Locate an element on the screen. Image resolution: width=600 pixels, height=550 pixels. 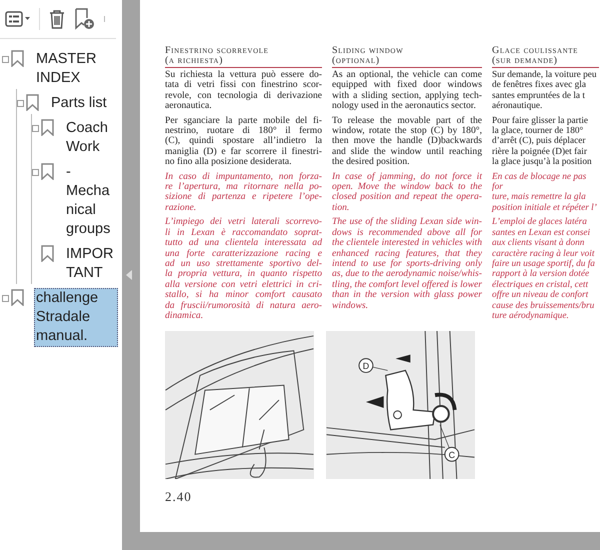
paragraph: Su richiesta la vettura può essere do- tata di vetri fissi con finestrino scor- revole, con tecnologia di derivazione aeronautica. is located at coordinates (243, 91).